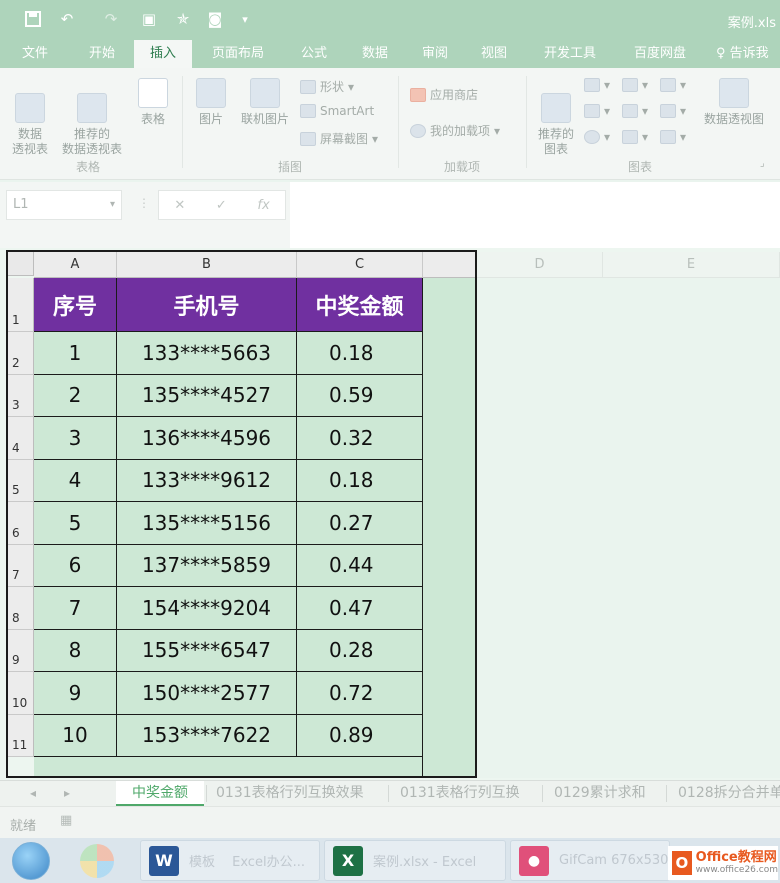  What do you see at coordinates (21, 438) in the screenshot?
I see `row-header: 4` at bounding box center [21, 438].